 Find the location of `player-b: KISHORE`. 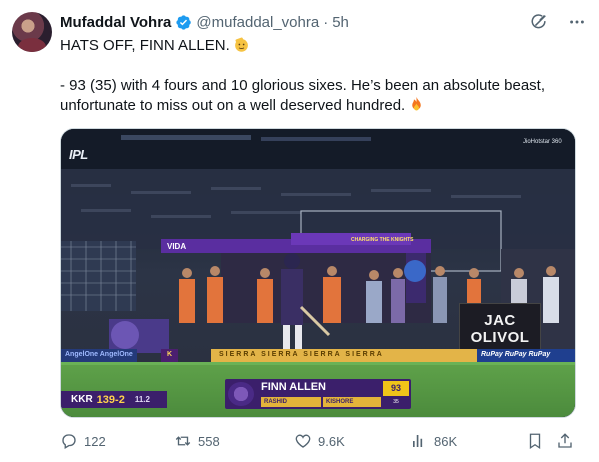

player-b: KISHORE is located at coordinates (352, 402).